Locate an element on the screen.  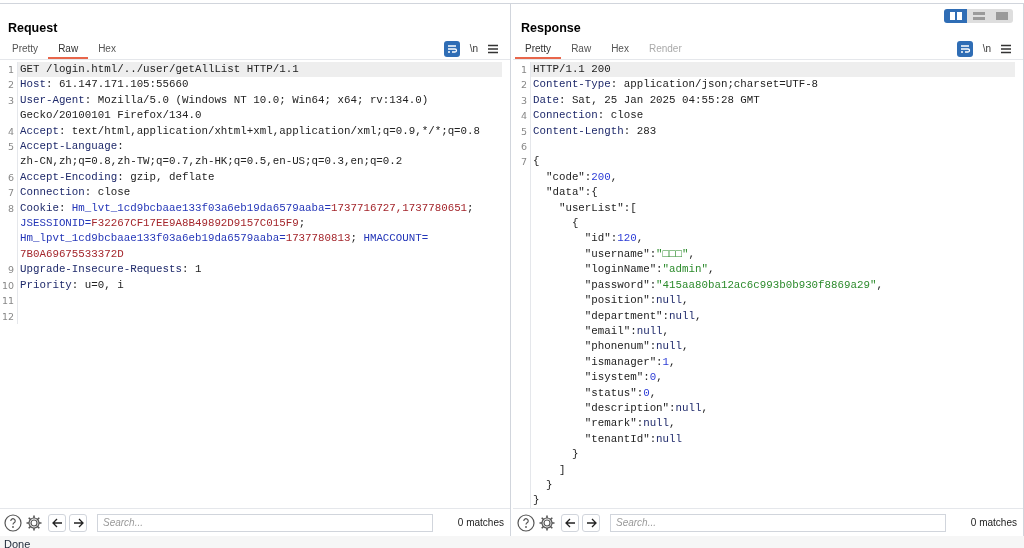
code-line: GET /login.html/../user/getAllList HTTP/1.1 is located at coordinates (159, 69).